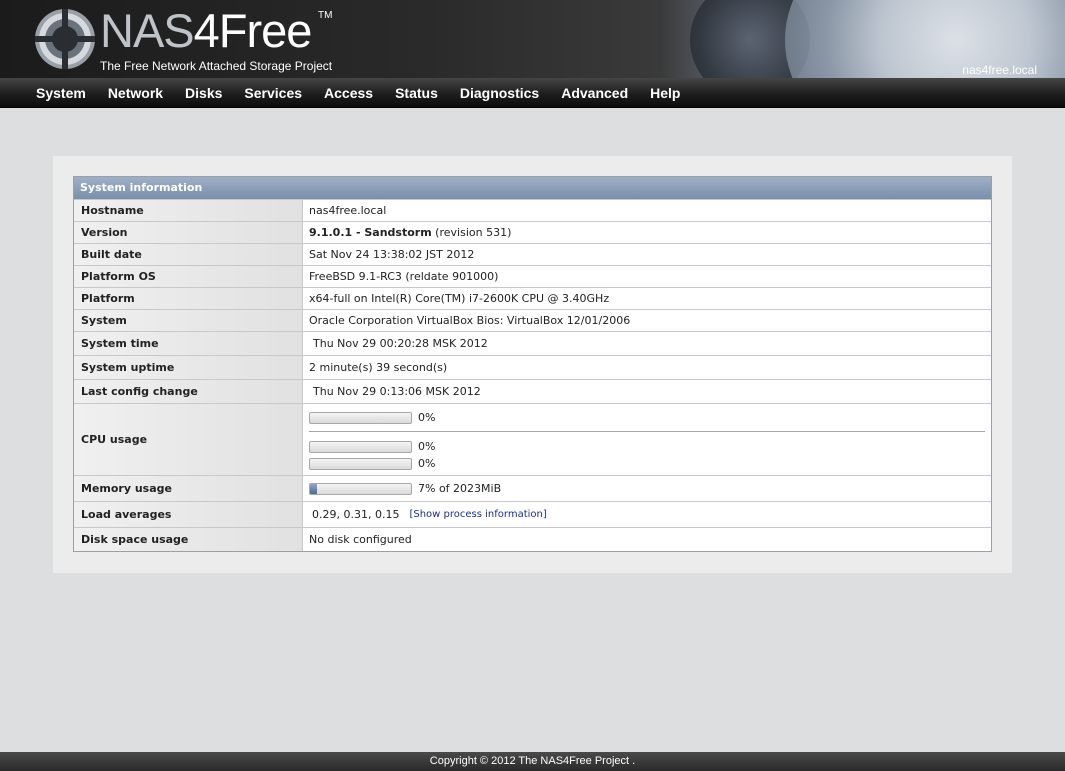 This screenshot has width=1065, height=771. I want to click on nav-status: Status, so click(416, 93).